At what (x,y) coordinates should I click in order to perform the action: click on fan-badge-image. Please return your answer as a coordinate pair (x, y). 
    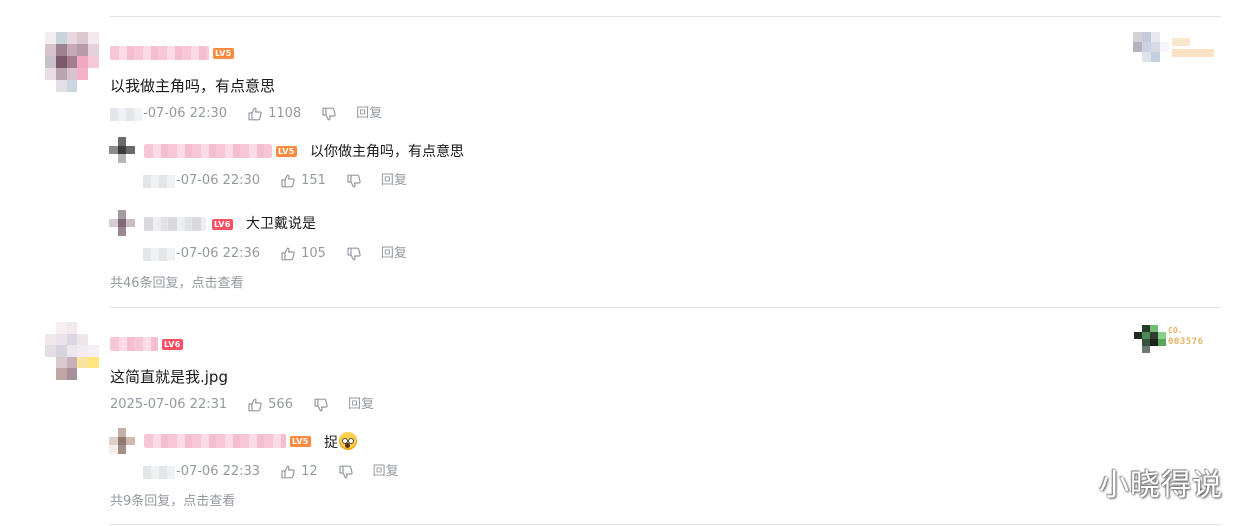
    Looking at the image, I should click on (1150, 339).